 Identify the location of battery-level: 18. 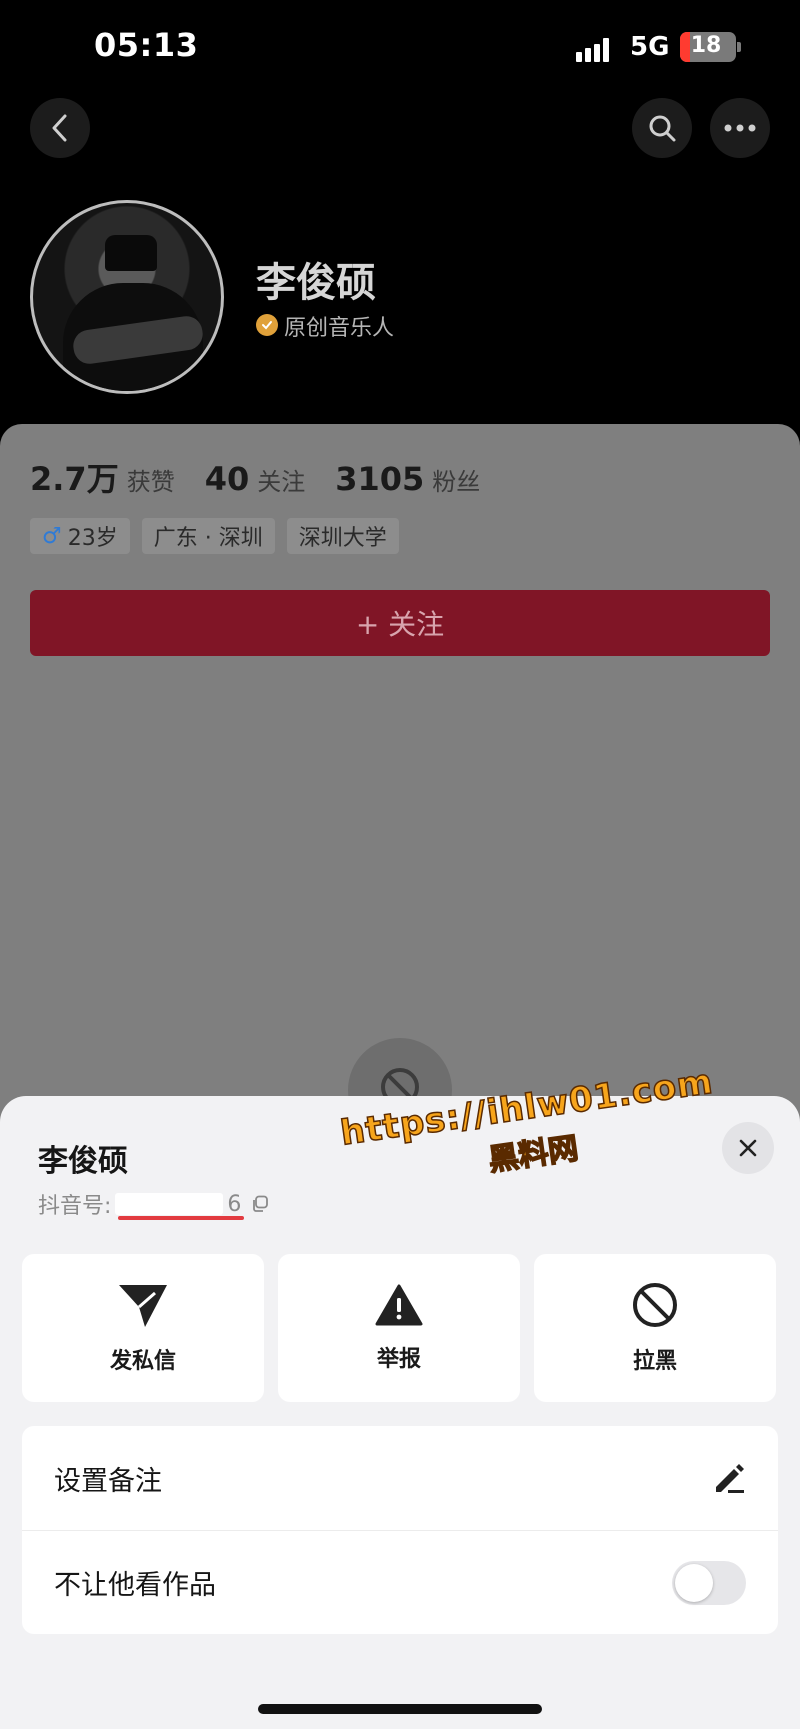
(706, 45).